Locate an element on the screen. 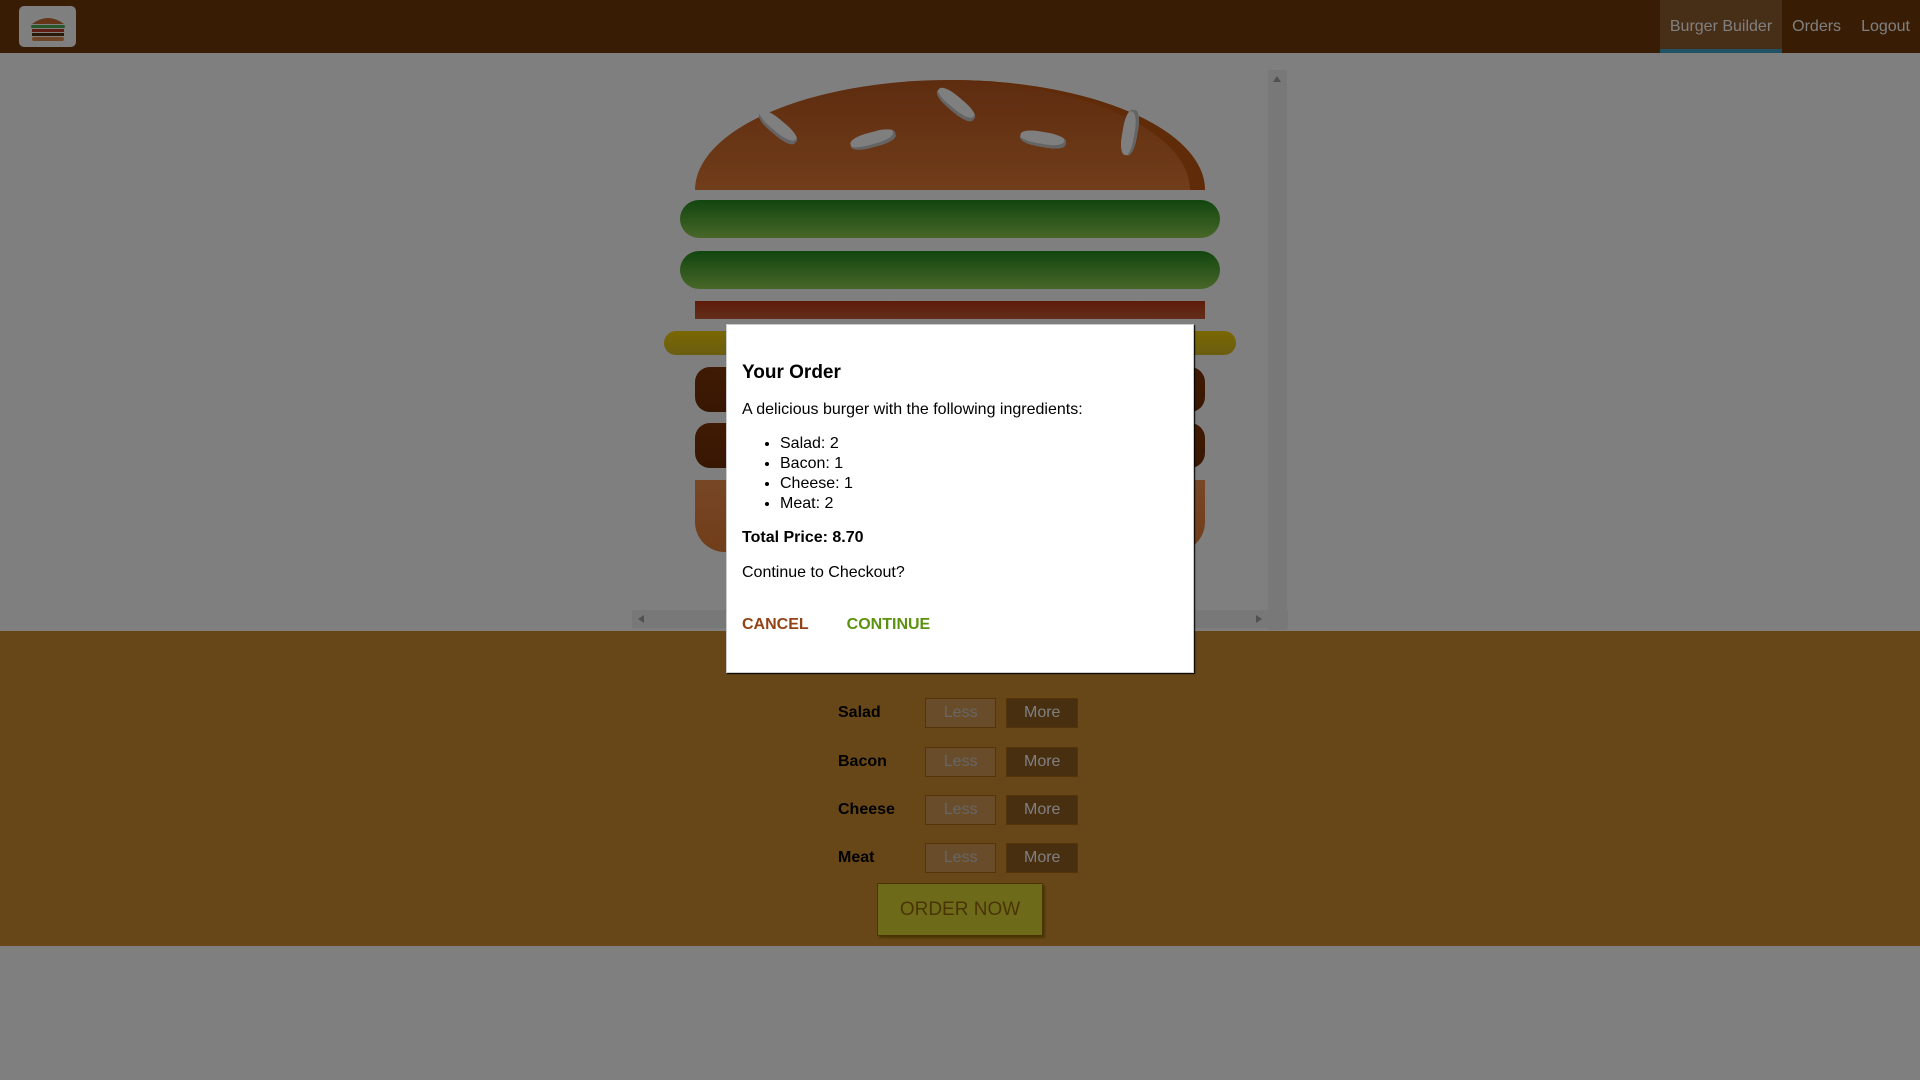 The width and height of the screenshot is (1920, 1080). continue-button: CONTINUE is located at coordinates (889, 625).